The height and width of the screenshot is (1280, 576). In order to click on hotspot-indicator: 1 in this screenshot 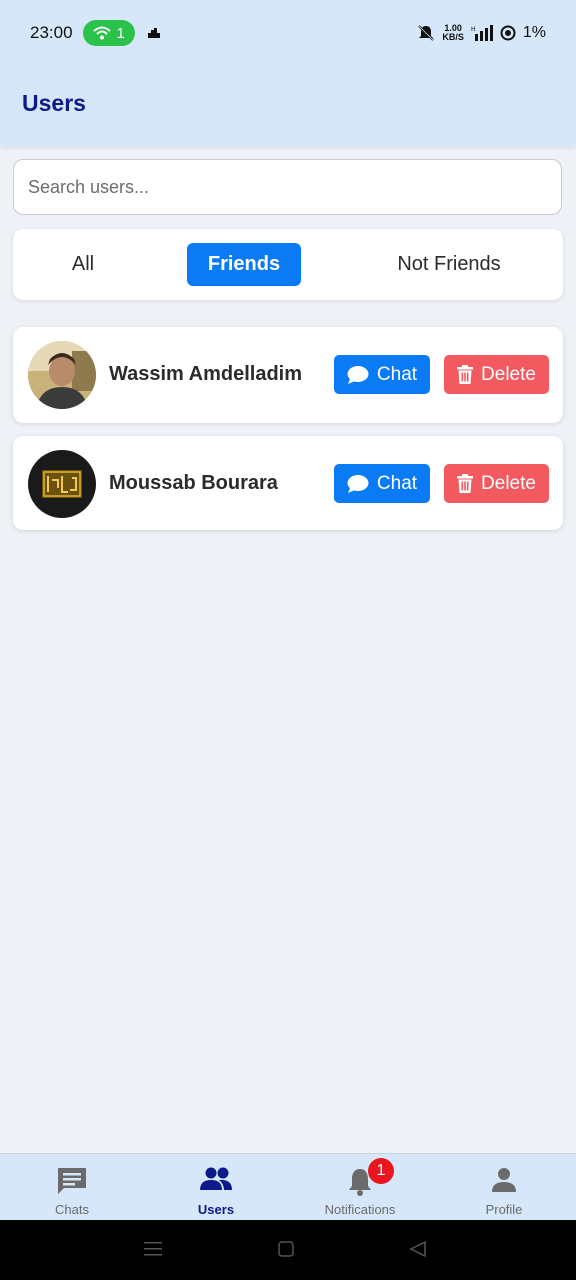, I will do `click(108, 33)`.